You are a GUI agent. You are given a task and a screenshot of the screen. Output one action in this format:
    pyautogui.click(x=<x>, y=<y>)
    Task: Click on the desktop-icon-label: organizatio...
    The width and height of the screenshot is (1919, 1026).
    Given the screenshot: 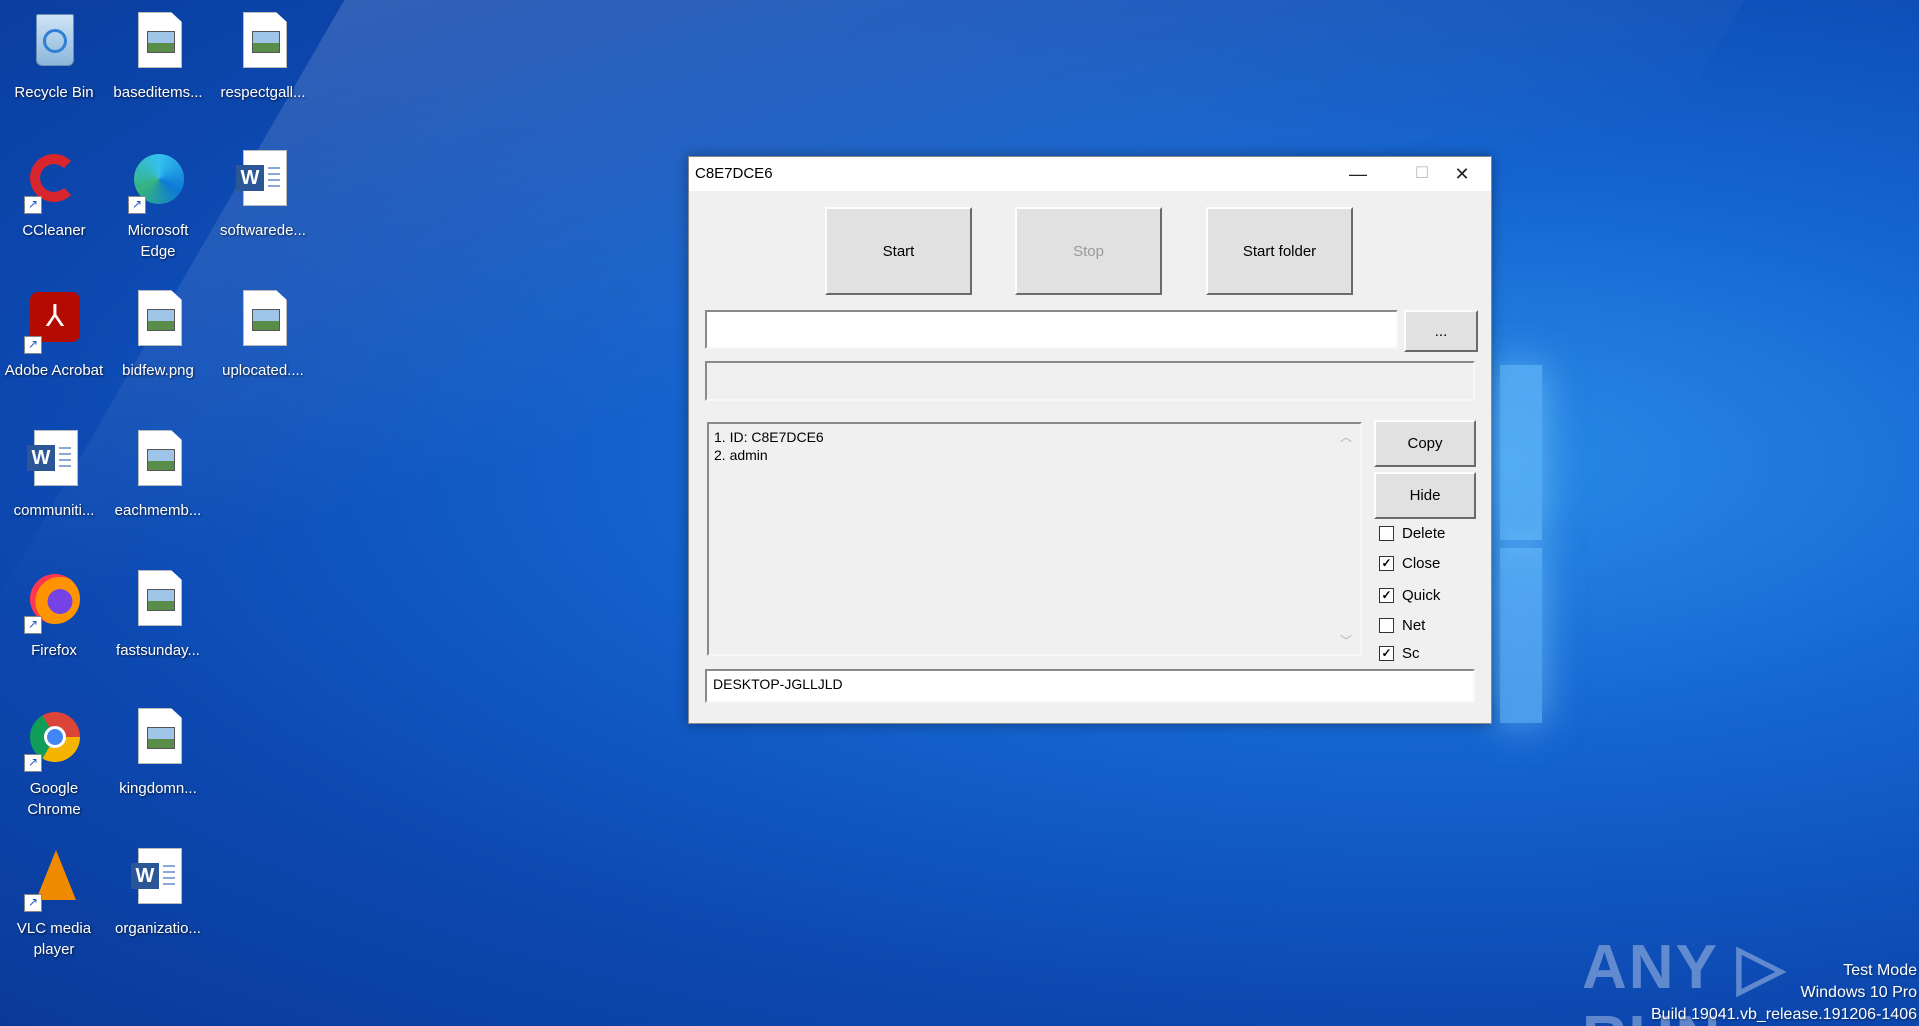 What is the action you would take?
    pyautogui.click(x=158, y=928)
    